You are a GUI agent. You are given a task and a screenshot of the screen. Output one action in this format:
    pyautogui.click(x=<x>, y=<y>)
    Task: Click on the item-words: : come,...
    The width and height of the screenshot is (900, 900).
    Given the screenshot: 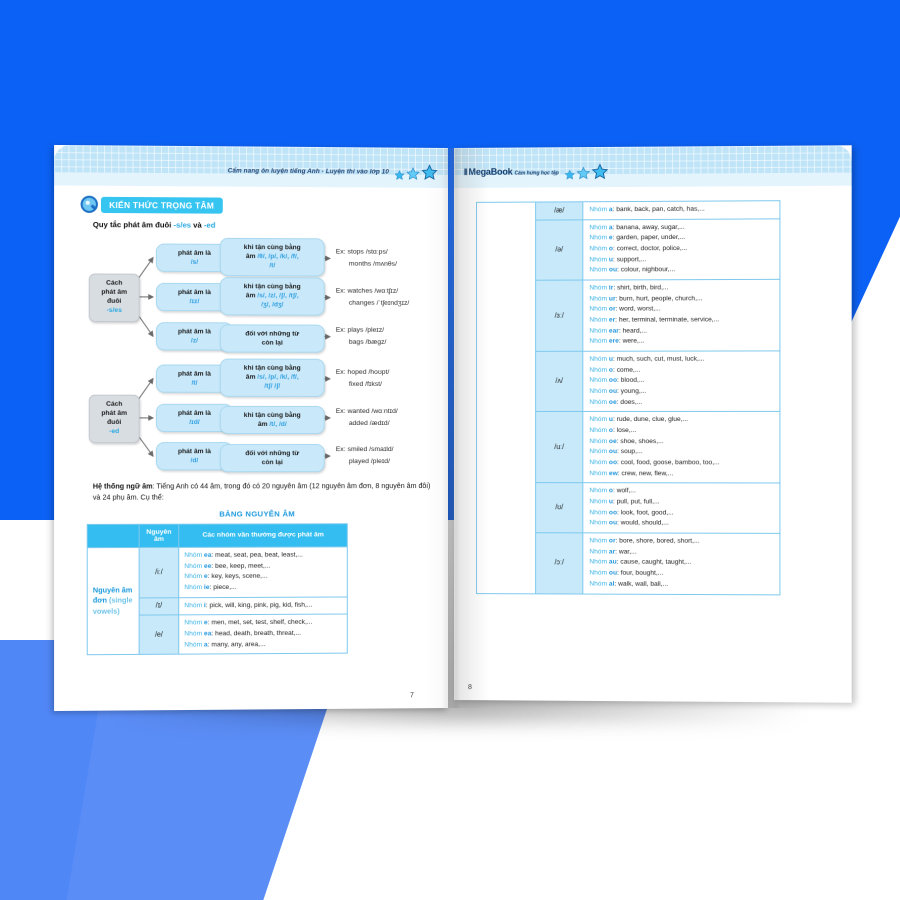 What is the action you would take?
    pyautogui.click(x=626, y=370)
    